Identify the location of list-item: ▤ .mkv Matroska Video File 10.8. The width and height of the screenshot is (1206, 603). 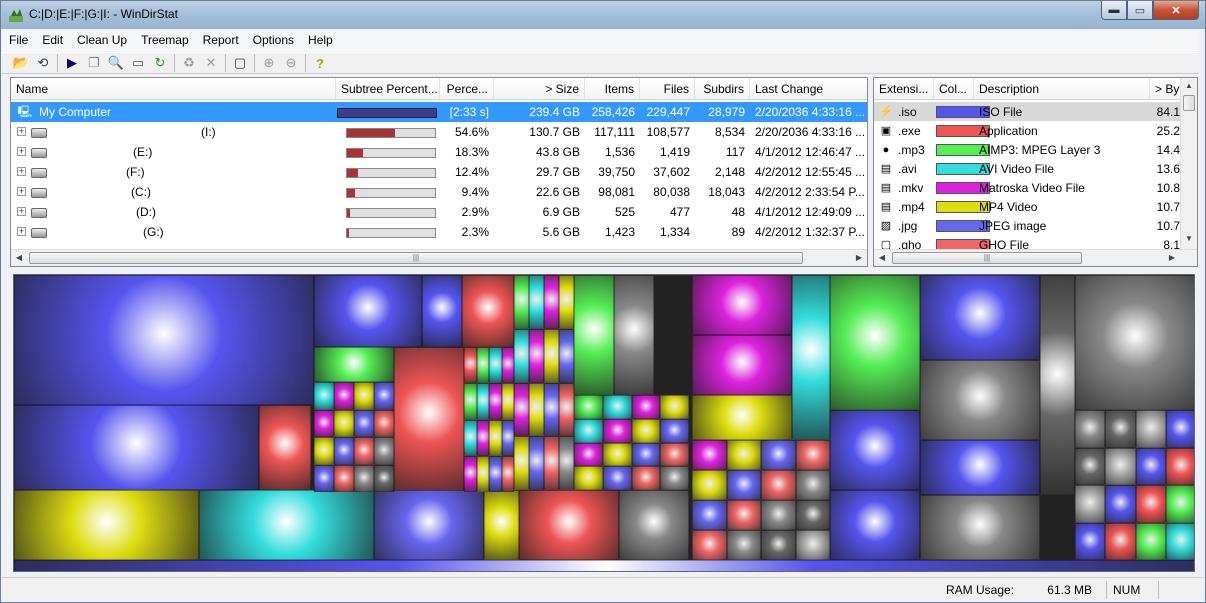
(1028, 187).